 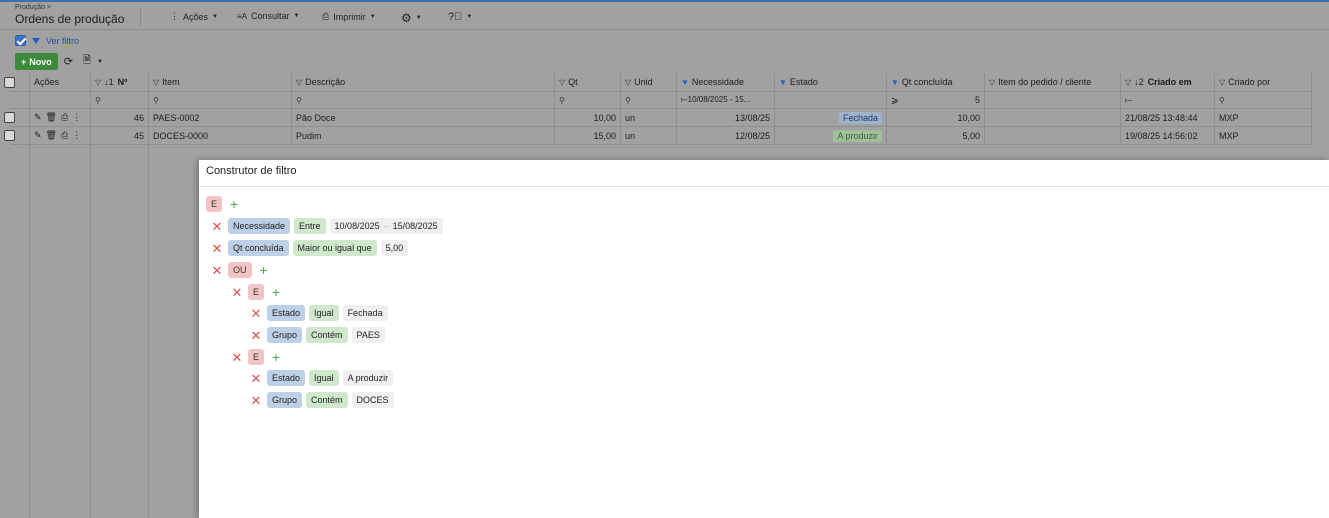 I want to click on filter-cell-descricao: ⚲, so click(x=422, y=100).